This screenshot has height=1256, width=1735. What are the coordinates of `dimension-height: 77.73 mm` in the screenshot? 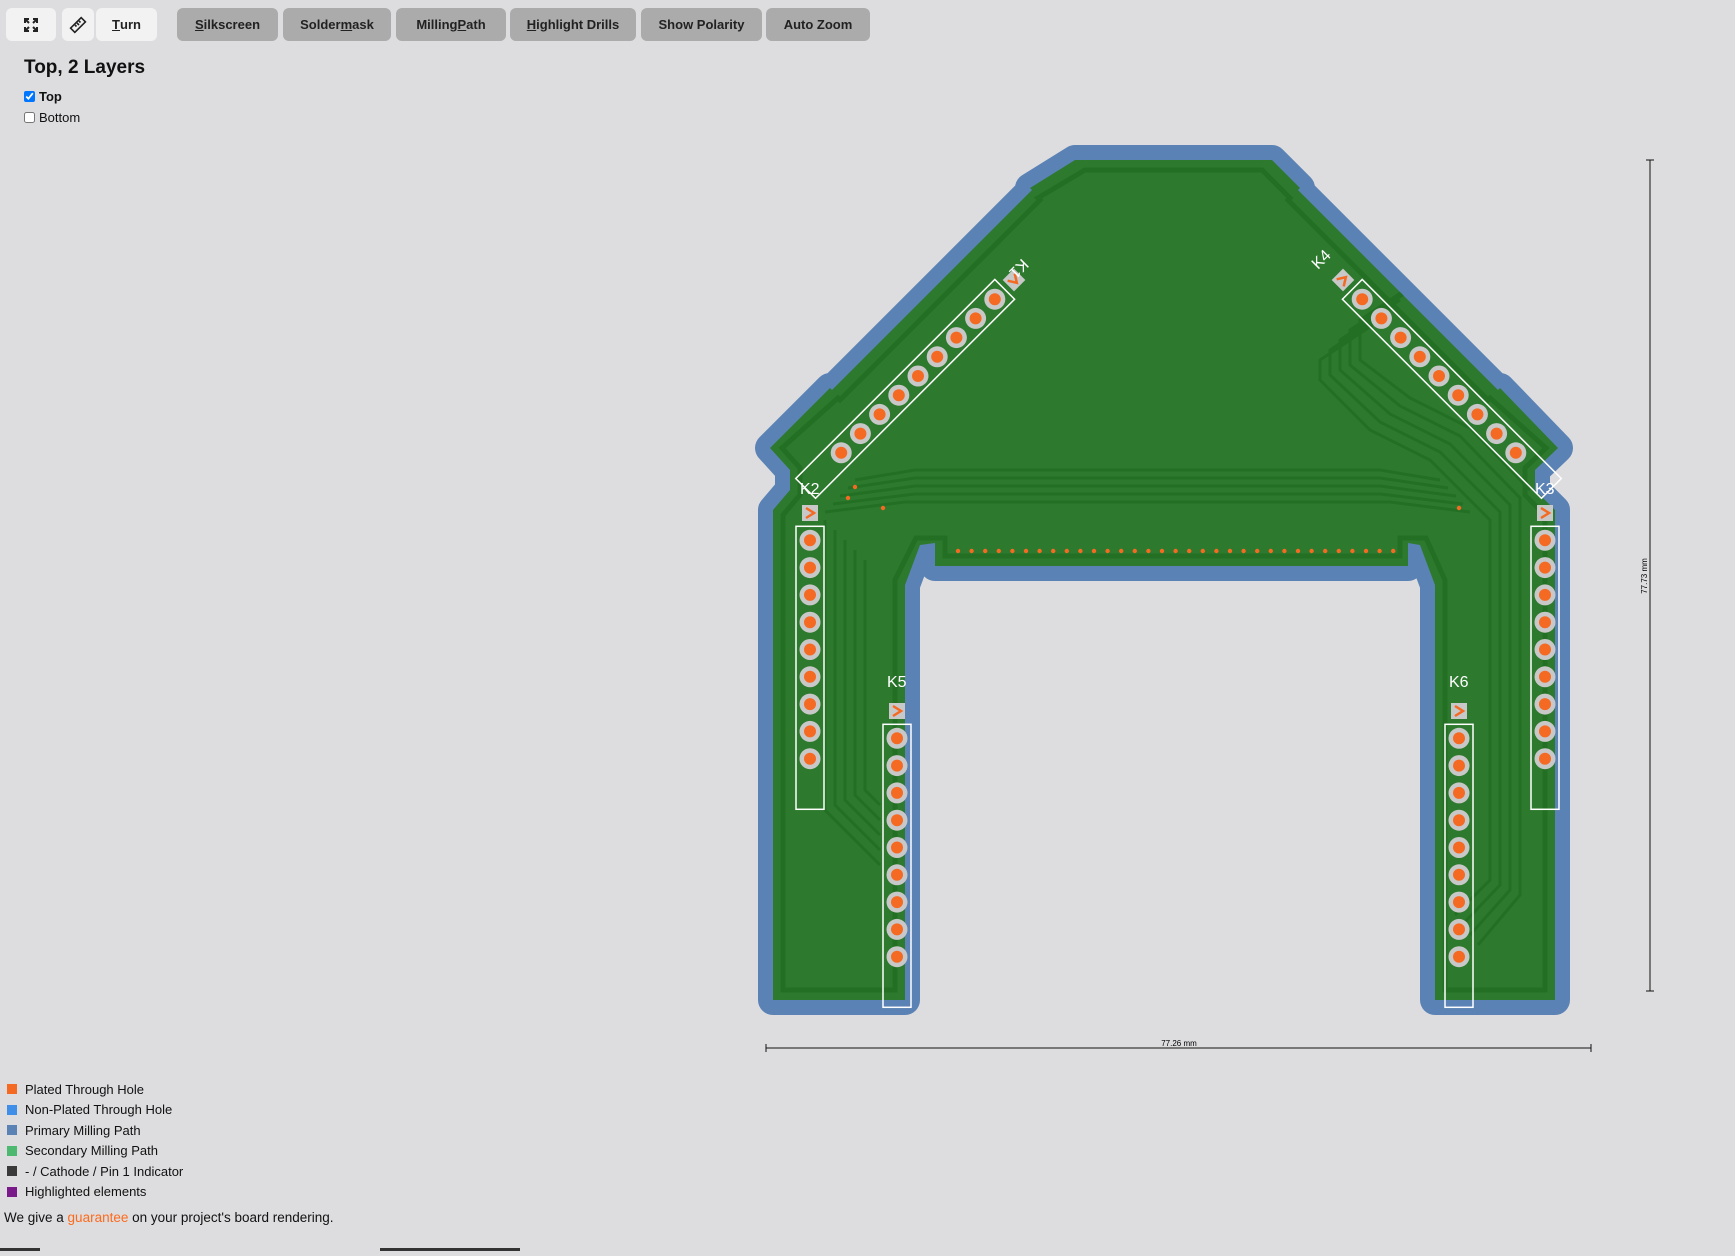 It's located at (1647, 575).